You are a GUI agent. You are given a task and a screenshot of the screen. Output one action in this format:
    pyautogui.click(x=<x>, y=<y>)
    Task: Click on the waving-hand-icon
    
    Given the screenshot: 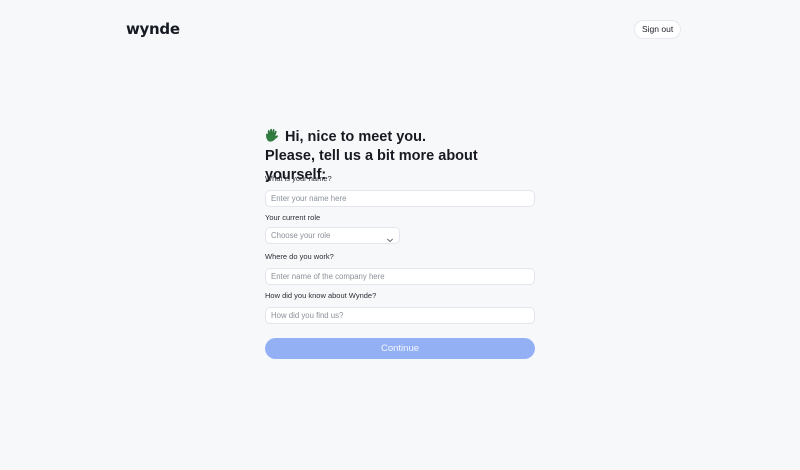 What is the action you would take?
    pyautogui.click(x=273, y=135)
    